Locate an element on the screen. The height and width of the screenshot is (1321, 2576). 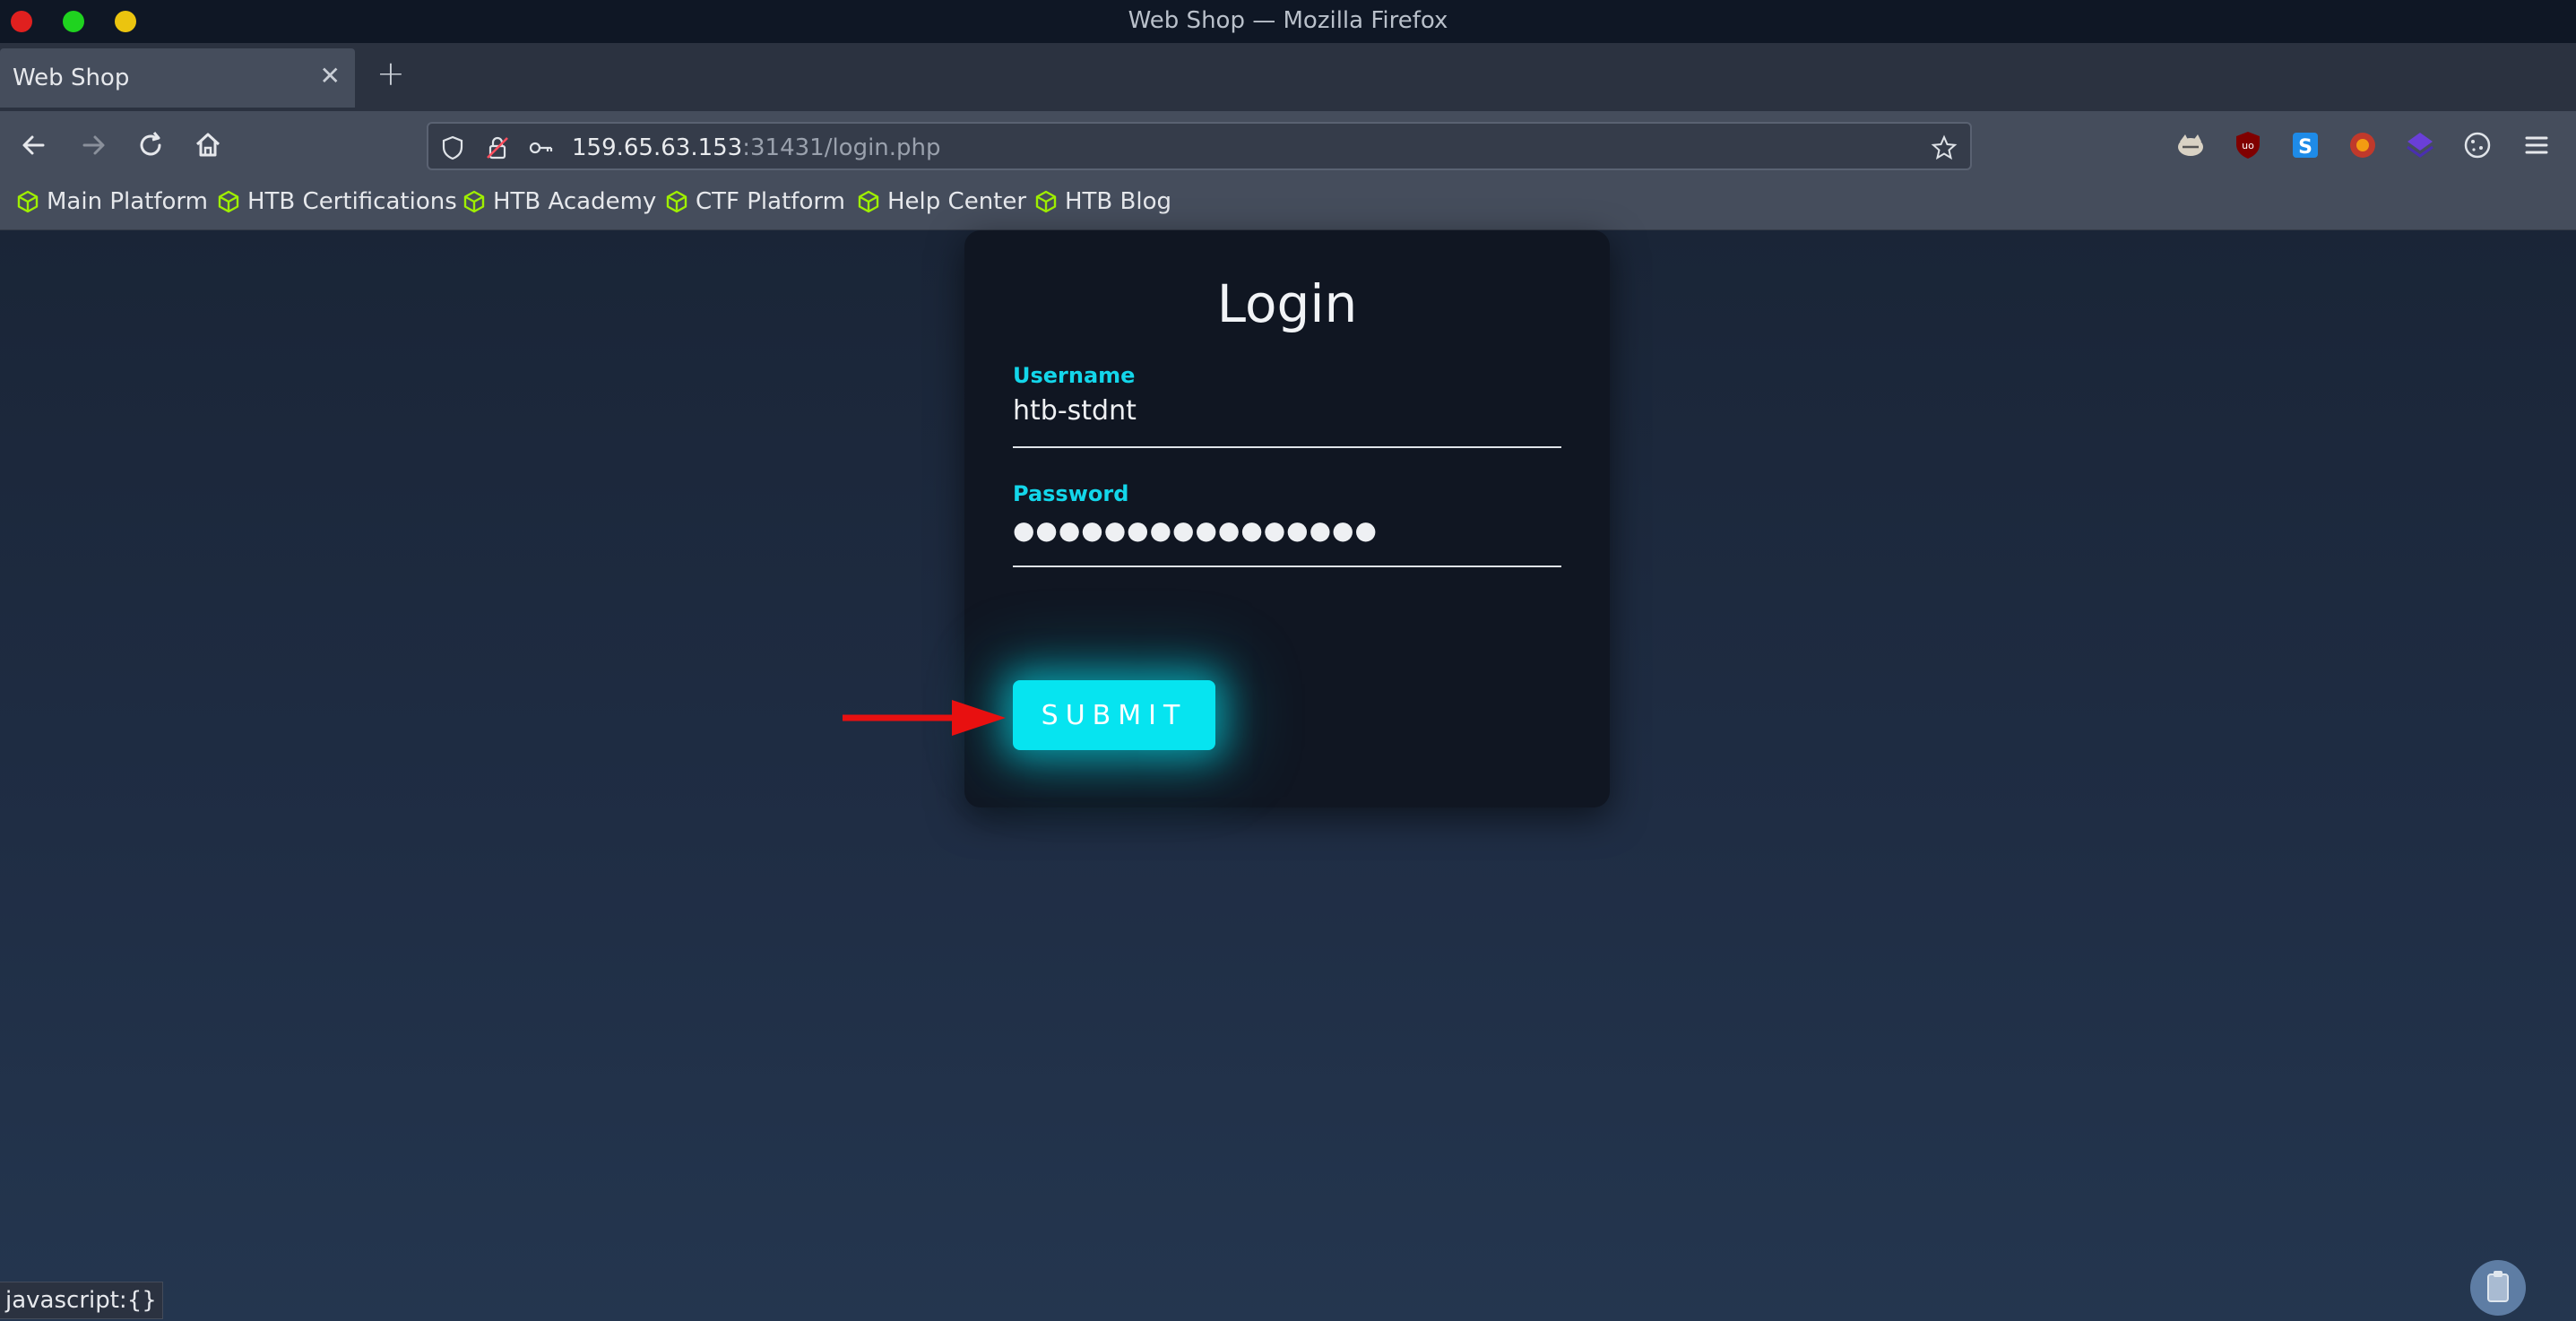
tab-bar: Web Shop ✕ + is located at coordinates (1288, 77).